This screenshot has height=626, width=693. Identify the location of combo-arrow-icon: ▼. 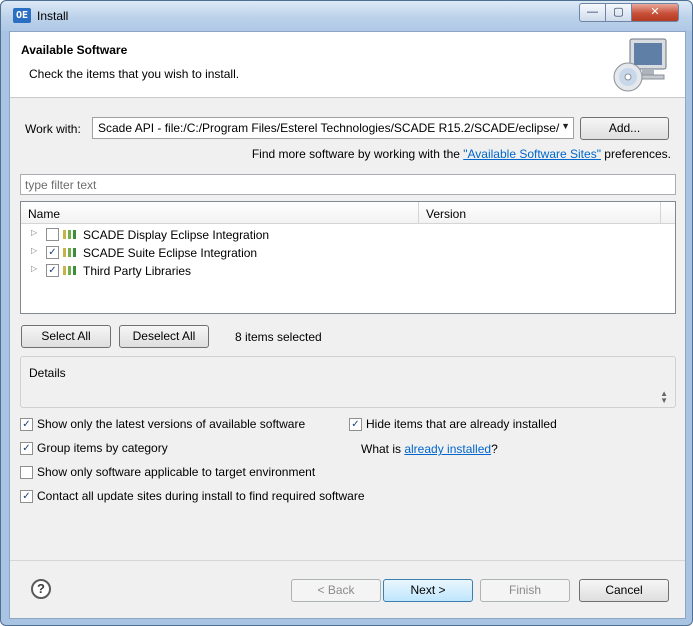
(565, 126).